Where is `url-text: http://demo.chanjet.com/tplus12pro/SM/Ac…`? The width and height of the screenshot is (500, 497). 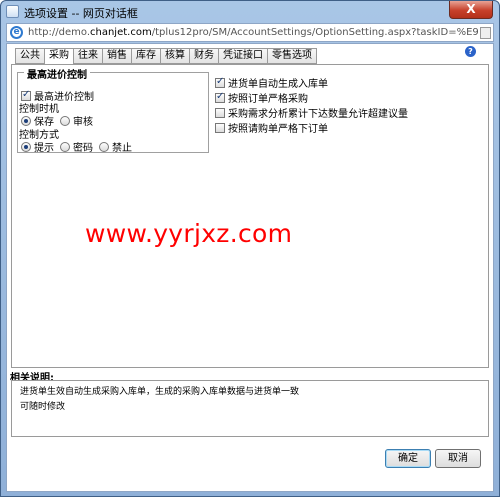 url-text: http://demo.chanjet.com/tplus12pro/SM/Ac… is located at coordinates (253, 32).